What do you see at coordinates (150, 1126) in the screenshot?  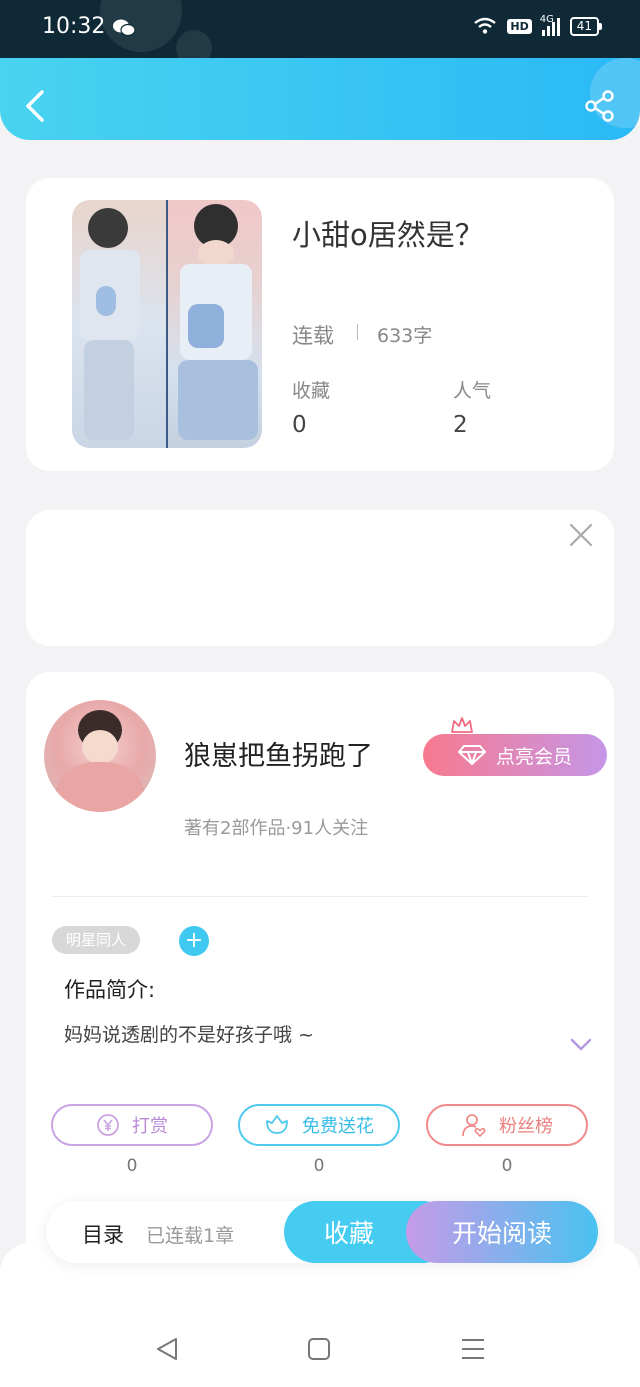 I see `tip-label: 打赏` at bounding box center [150, 1126].